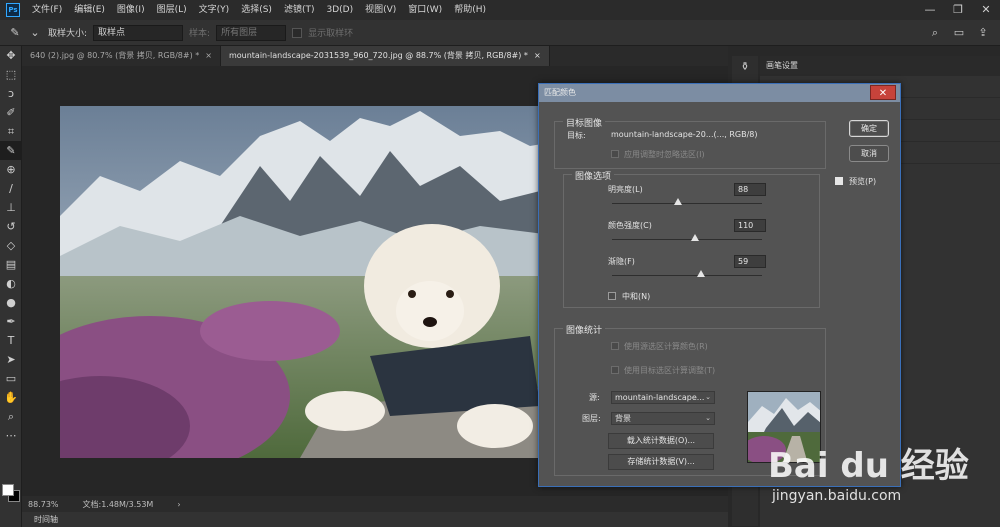  I want to click on use-source-selection-checkbox, so click(615, 346).